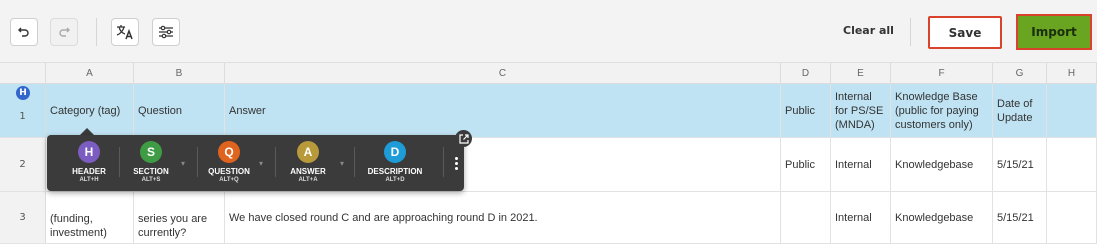 The height and width of the screenshot is (244, 1097). What do you see at coordinates (457, 163) in the screenshot?
I see `more-vertical-icon` at bounding box center [457, 163].